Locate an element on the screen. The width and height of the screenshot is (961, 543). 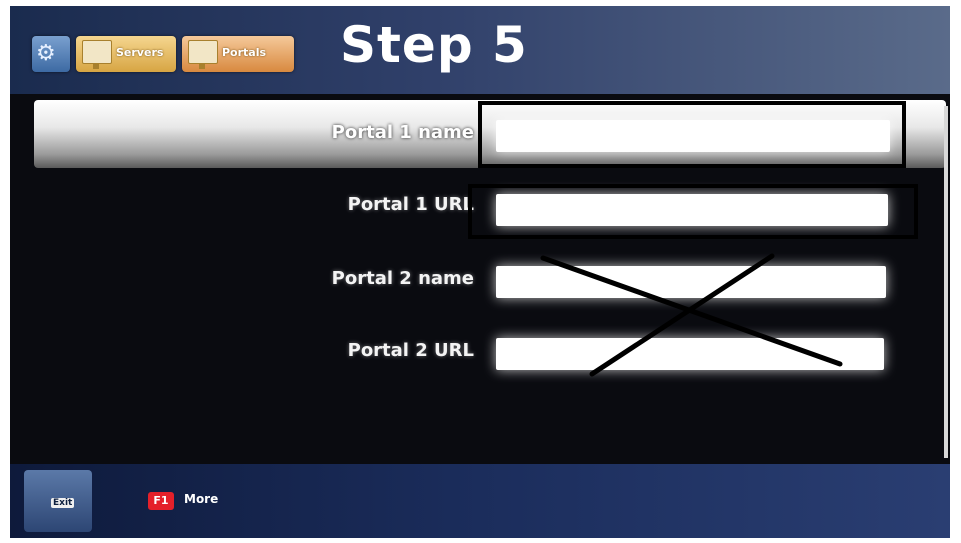
annotation-cross-mark is located at coordinates (691, 315).